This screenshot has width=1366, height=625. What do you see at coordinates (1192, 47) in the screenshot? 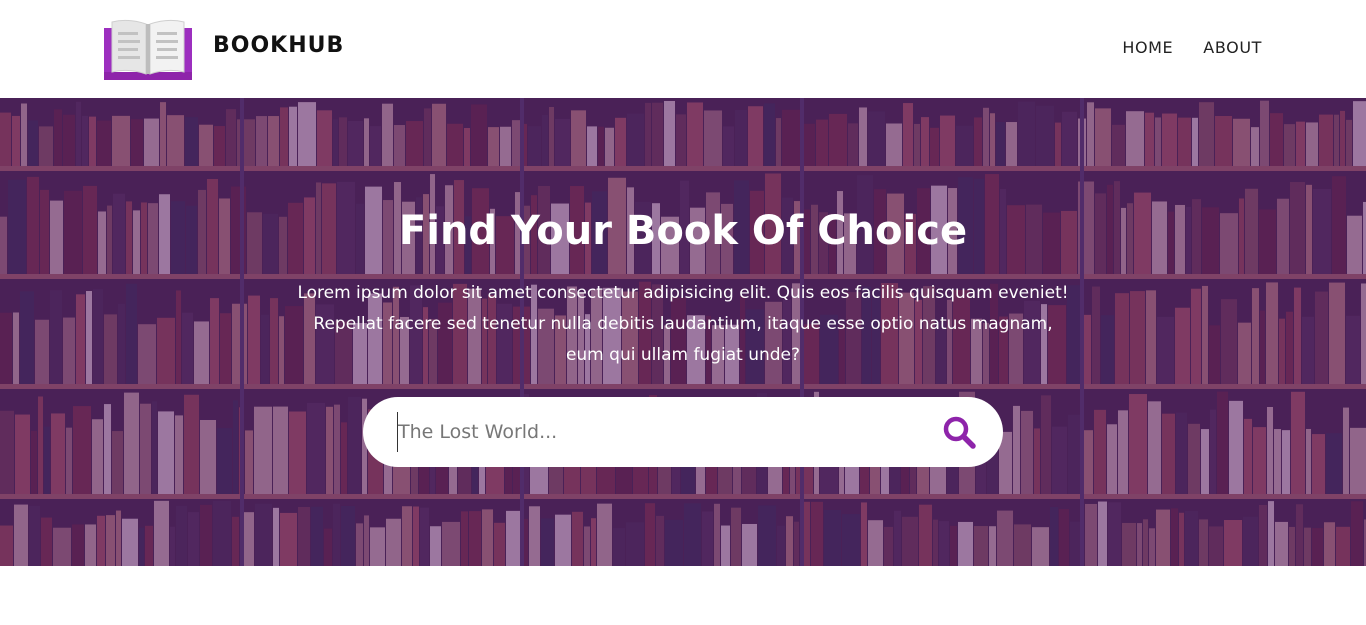
I see `main-nav: HOME ABOUT` at bounding box center [1192, 47].